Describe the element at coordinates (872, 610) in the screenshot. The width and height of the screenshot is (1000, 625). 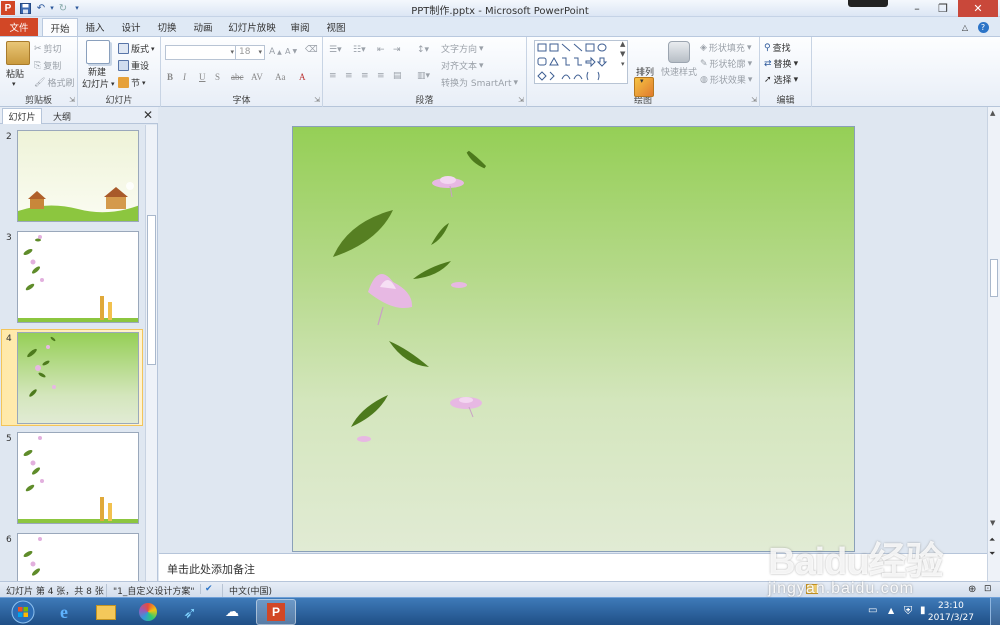
I see `device-tray-icon: ▭` at that location.